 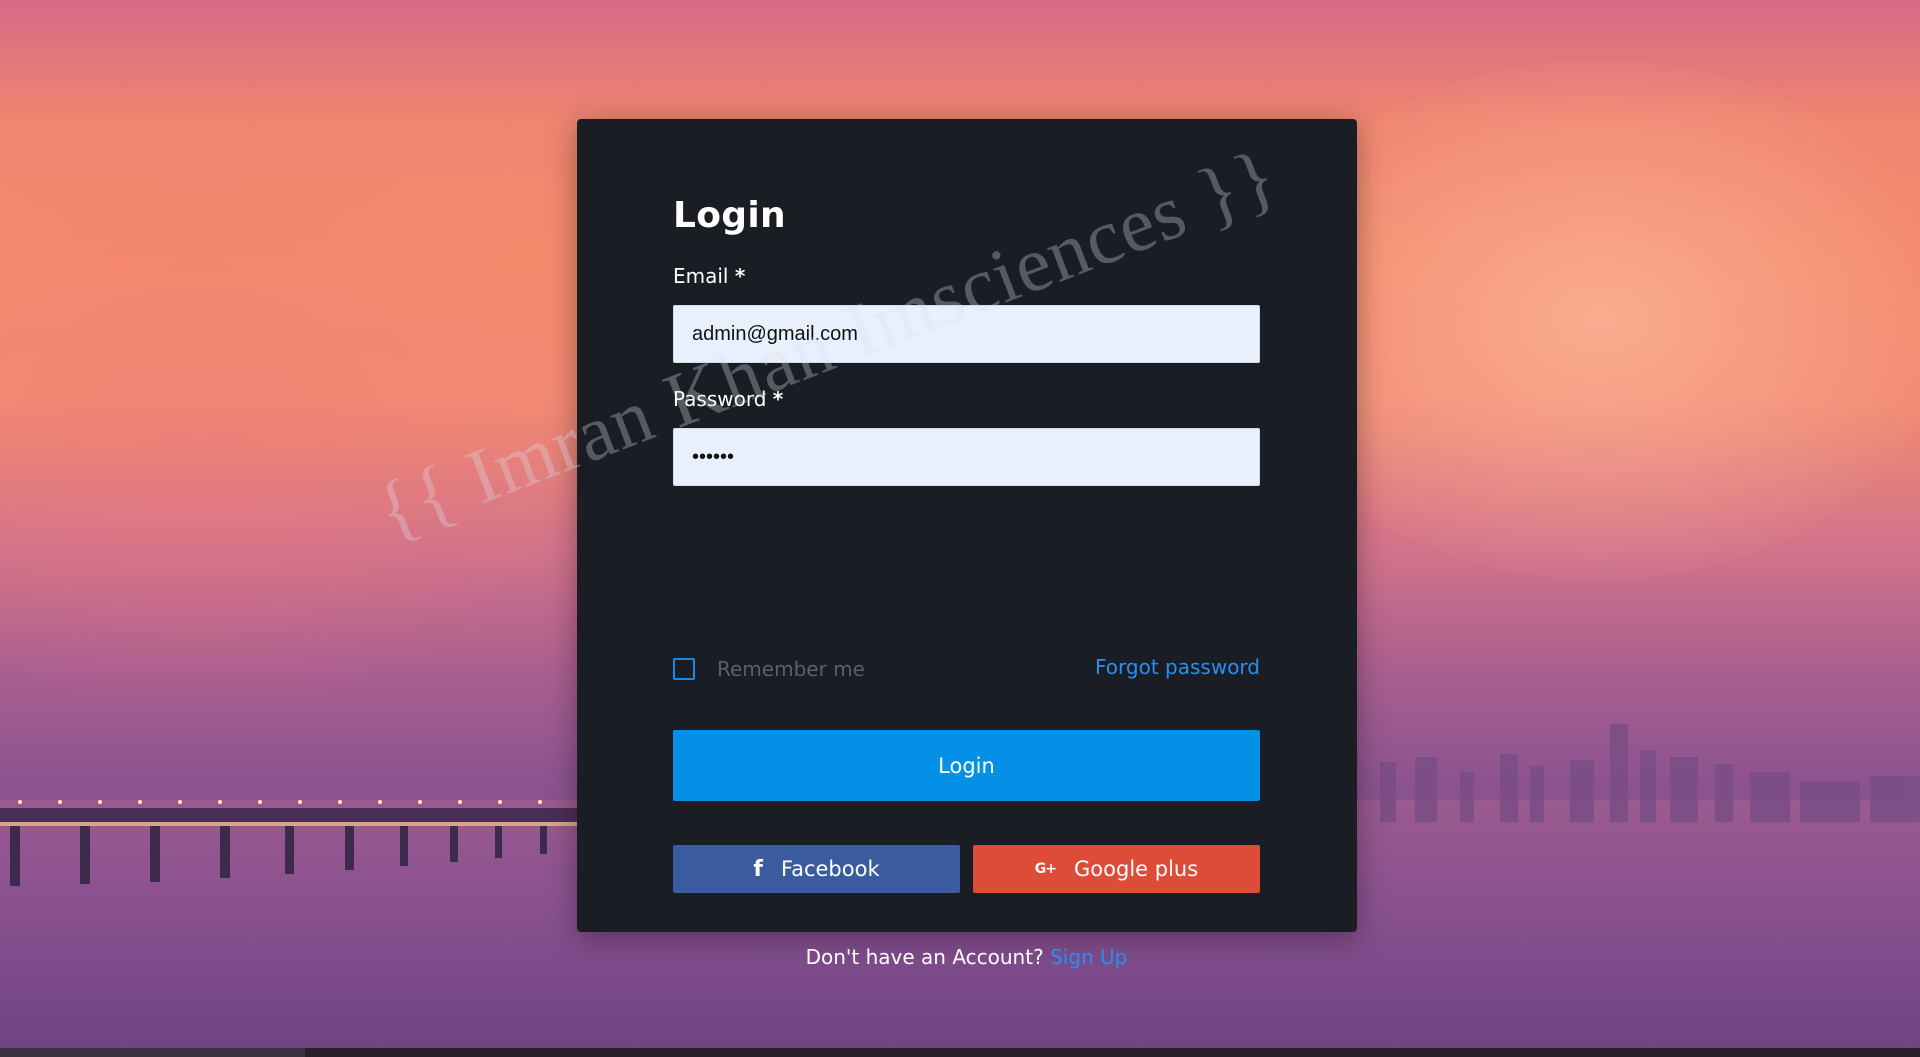 What do you see at coordinates (778, 399) in the screenshot?
I see `password-required-marker: *` at bounding box center [778, 399].